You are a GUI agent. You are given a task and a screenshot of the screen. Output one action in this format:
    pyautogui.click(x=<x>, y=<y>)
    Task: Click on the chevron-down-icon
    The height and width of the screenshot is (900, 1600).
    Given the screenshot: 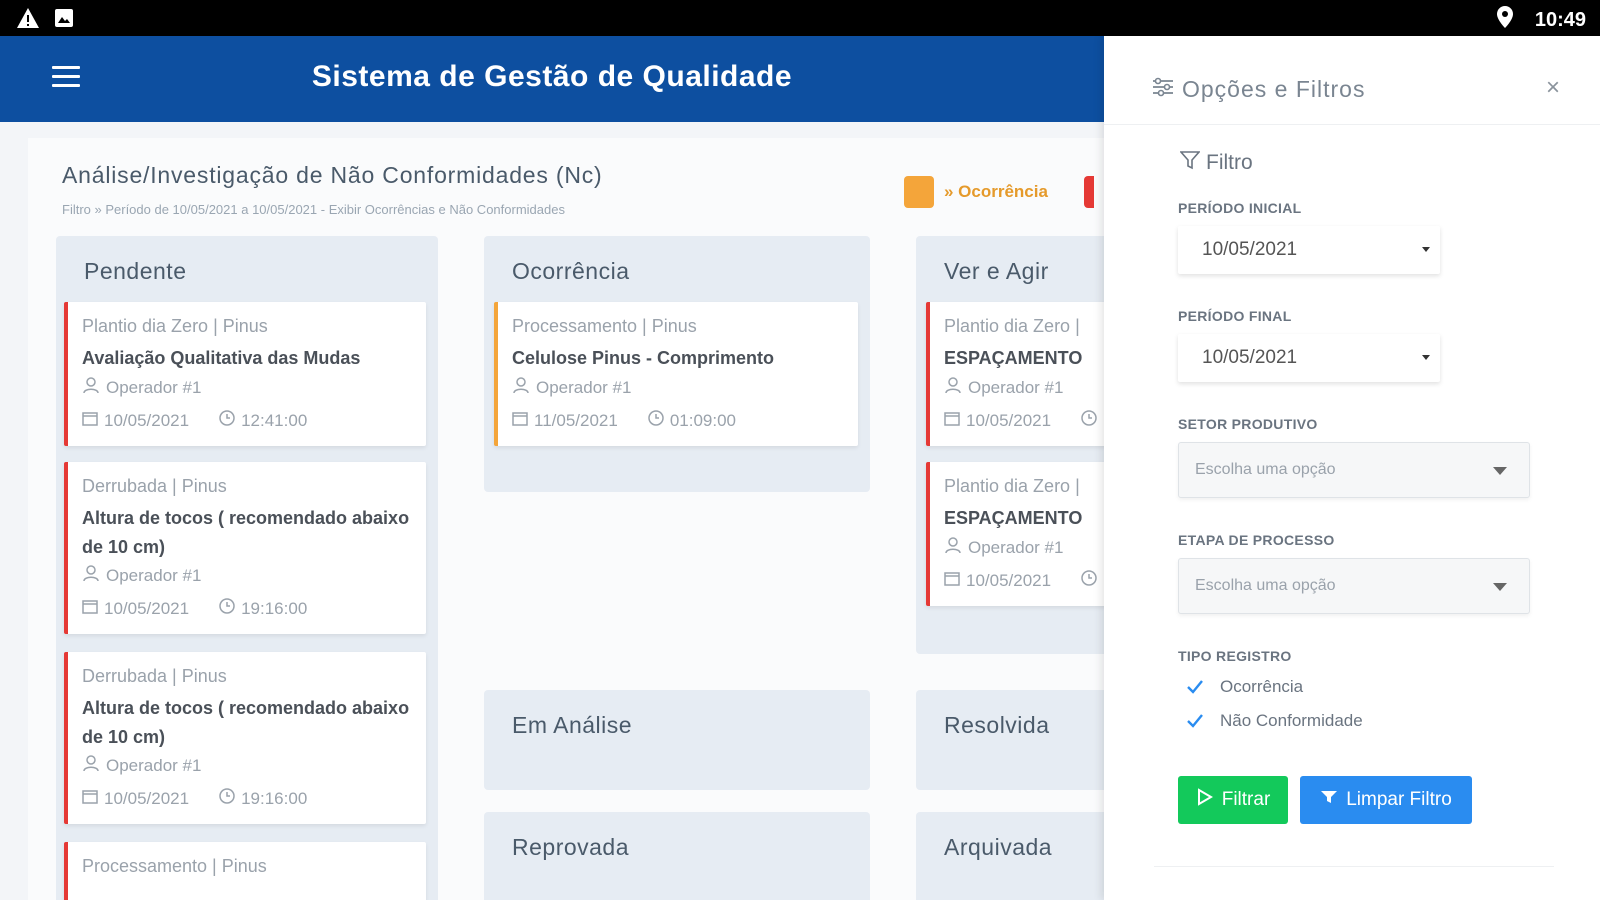 What is the action you would take?
    pyautogui.click(x=1500, y=587)
    